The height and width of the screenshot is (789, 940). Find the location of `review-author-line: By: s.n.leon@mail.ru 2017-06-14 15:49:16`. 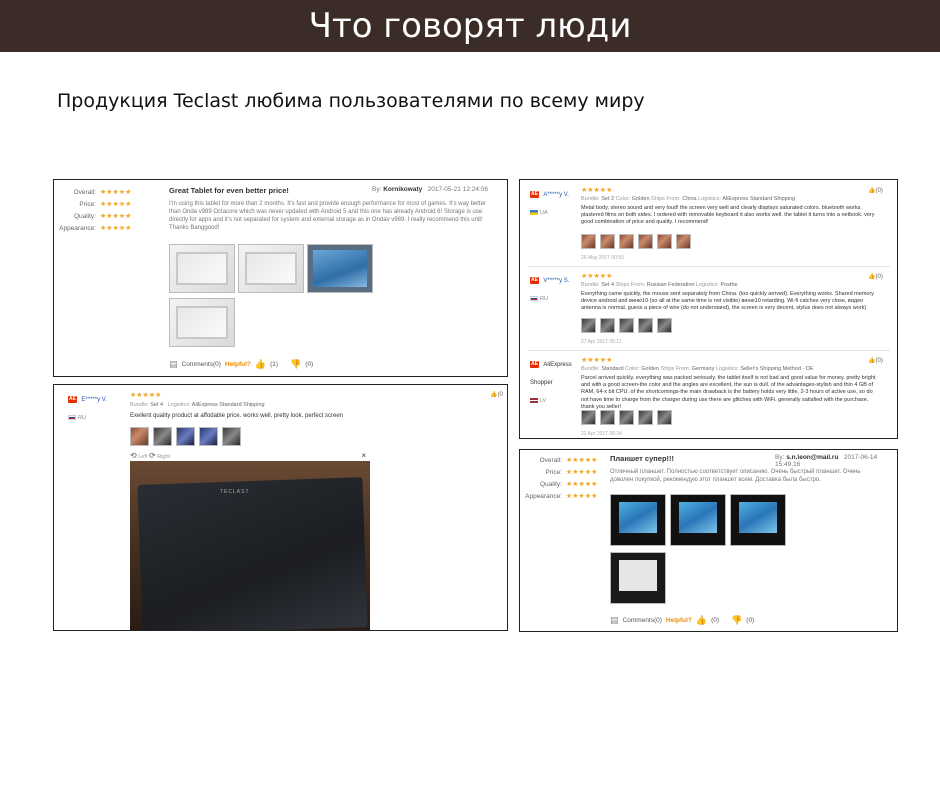

review-author-line: By: s.n.leon@mail.ru 2017-06-14 15:49:16 is located at coordinates (836, 461).